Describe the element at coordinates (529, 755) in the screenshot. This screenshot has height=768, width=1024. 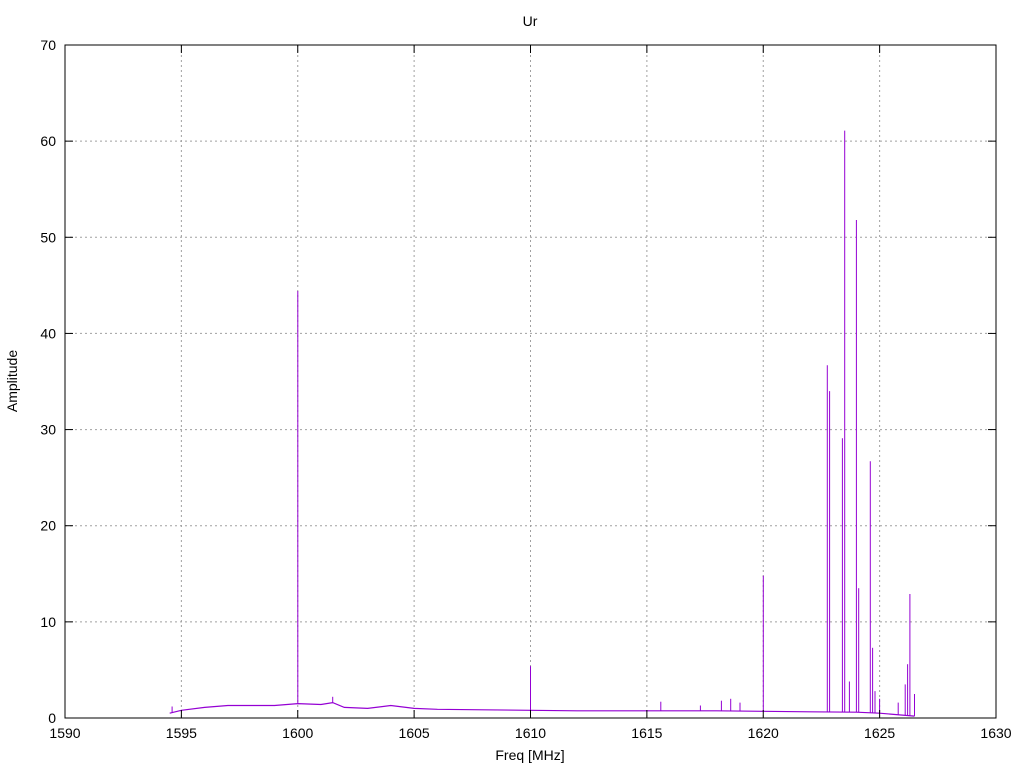
I see `x-axis-label: Freq [MHz]` at that location.